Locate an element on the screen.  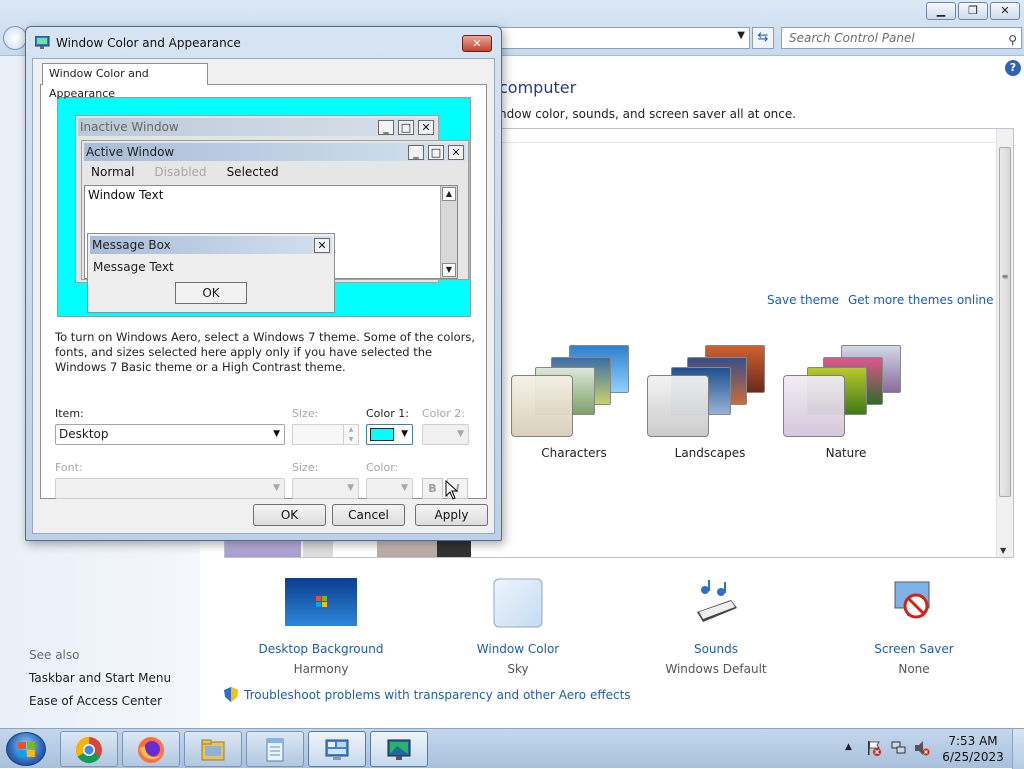
item-select: Desktop ▼ is located at coordinates (170, 434).